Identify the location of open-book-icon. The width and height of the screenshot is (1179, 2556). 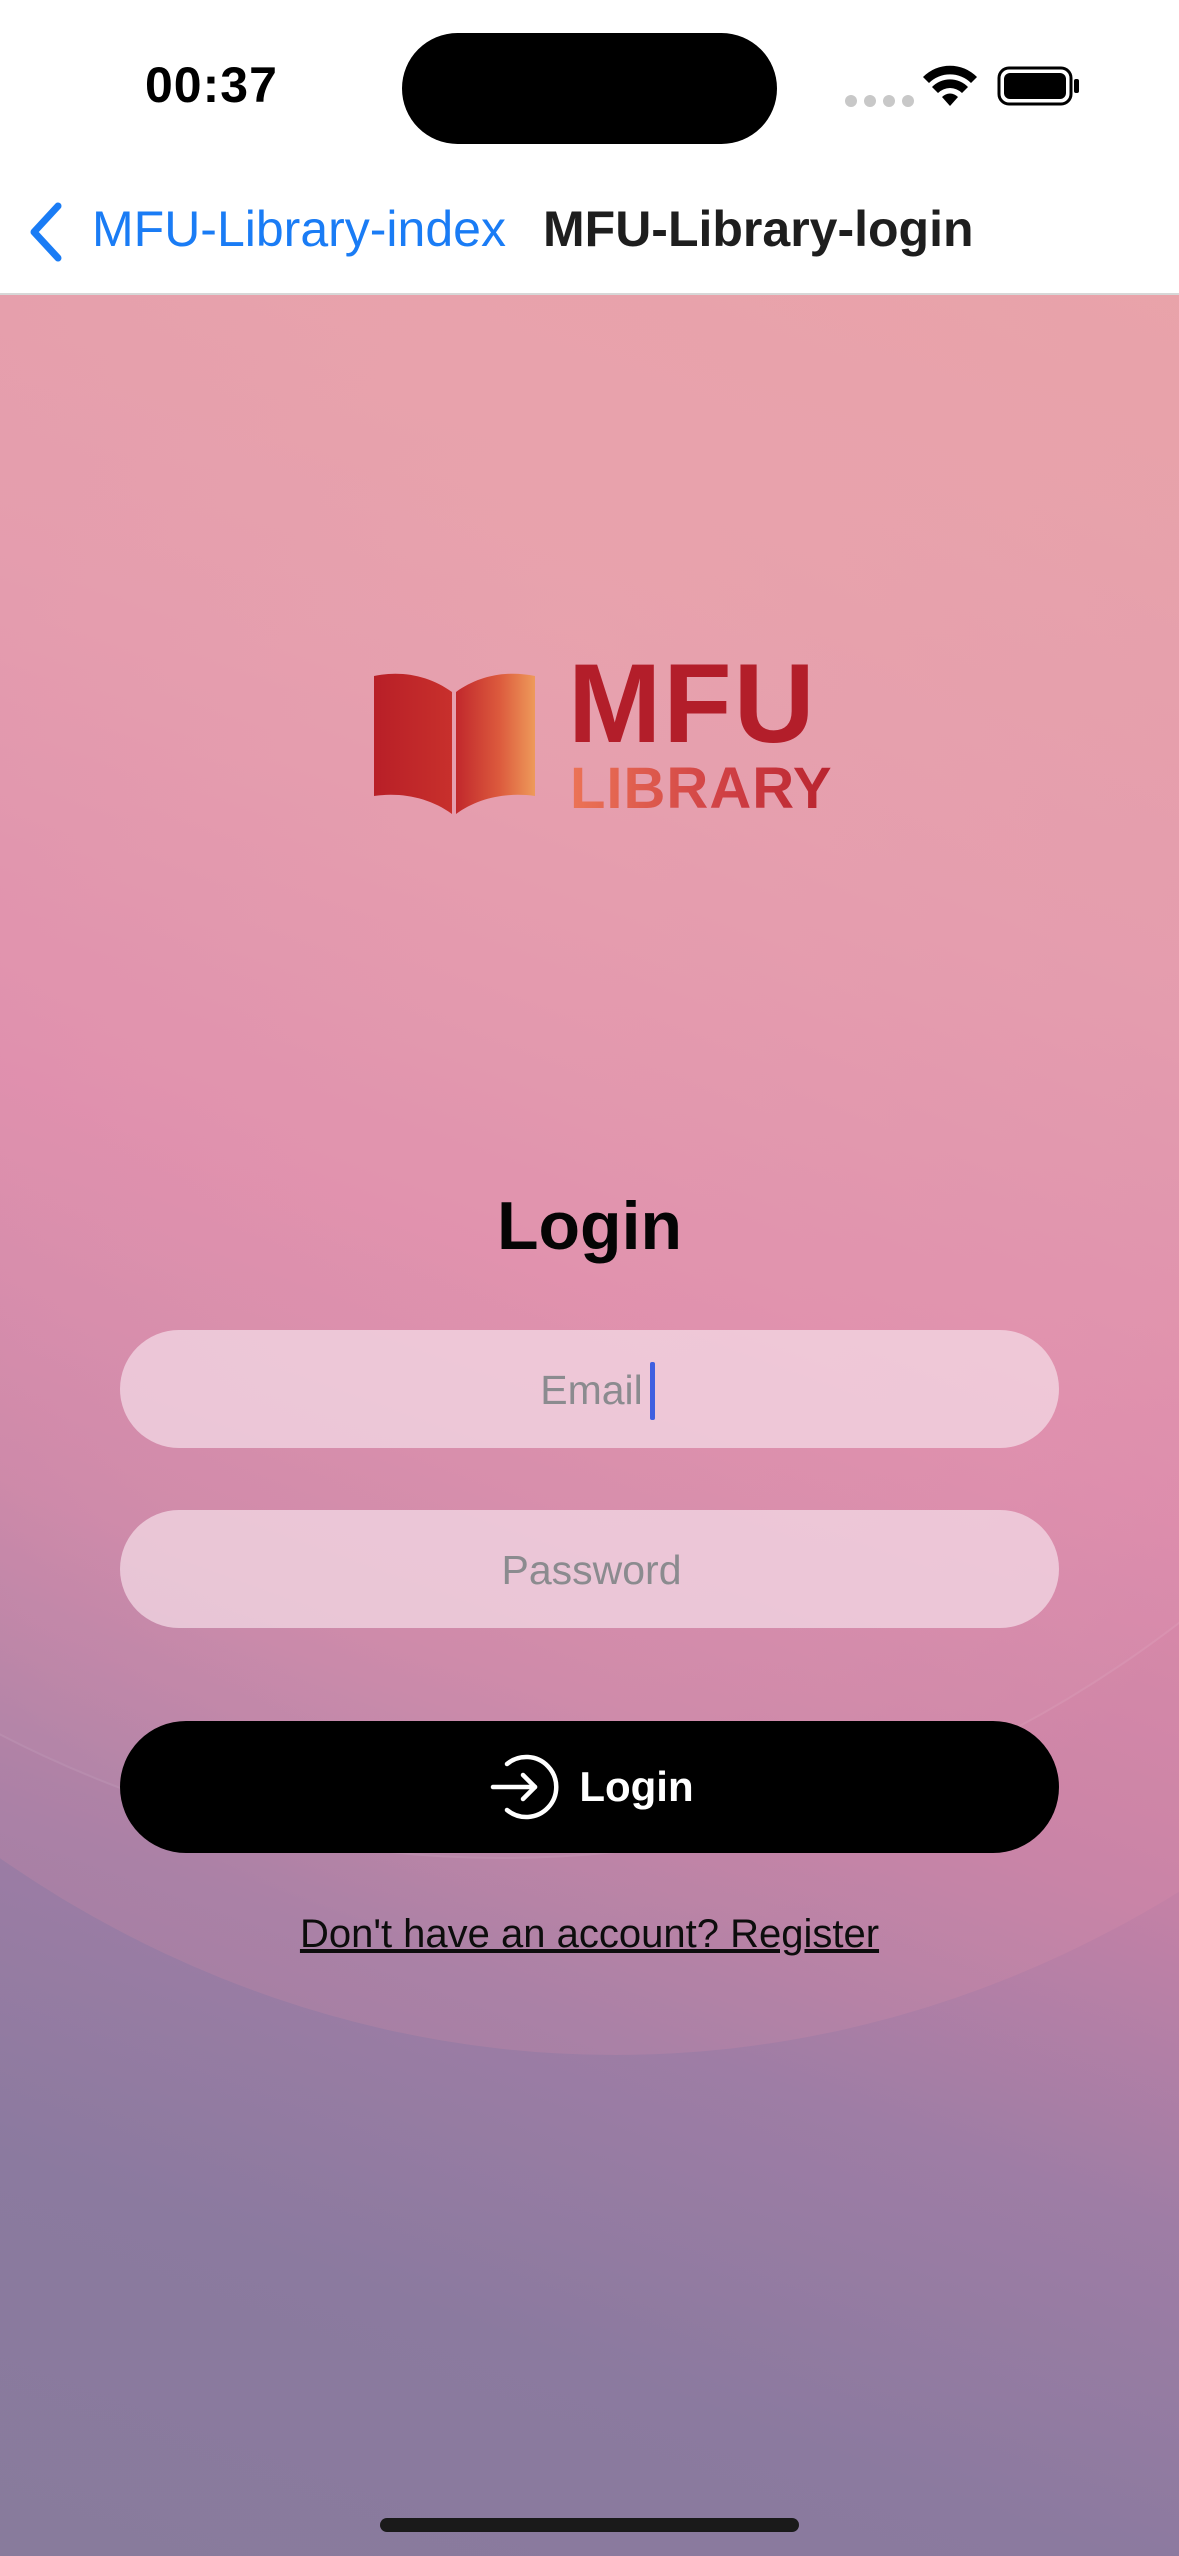
(454, 743).